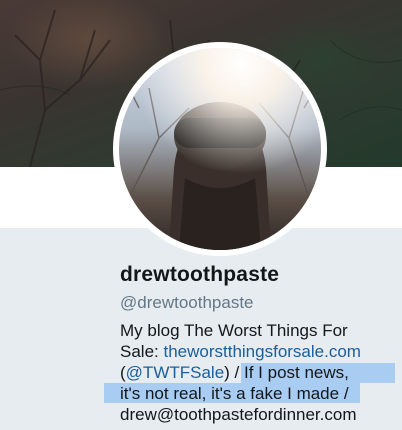 This screenshot has height=430, width=402. I want to click on bio-line-3: (@TWTFSale) / If I post news,, so click(261, 372).